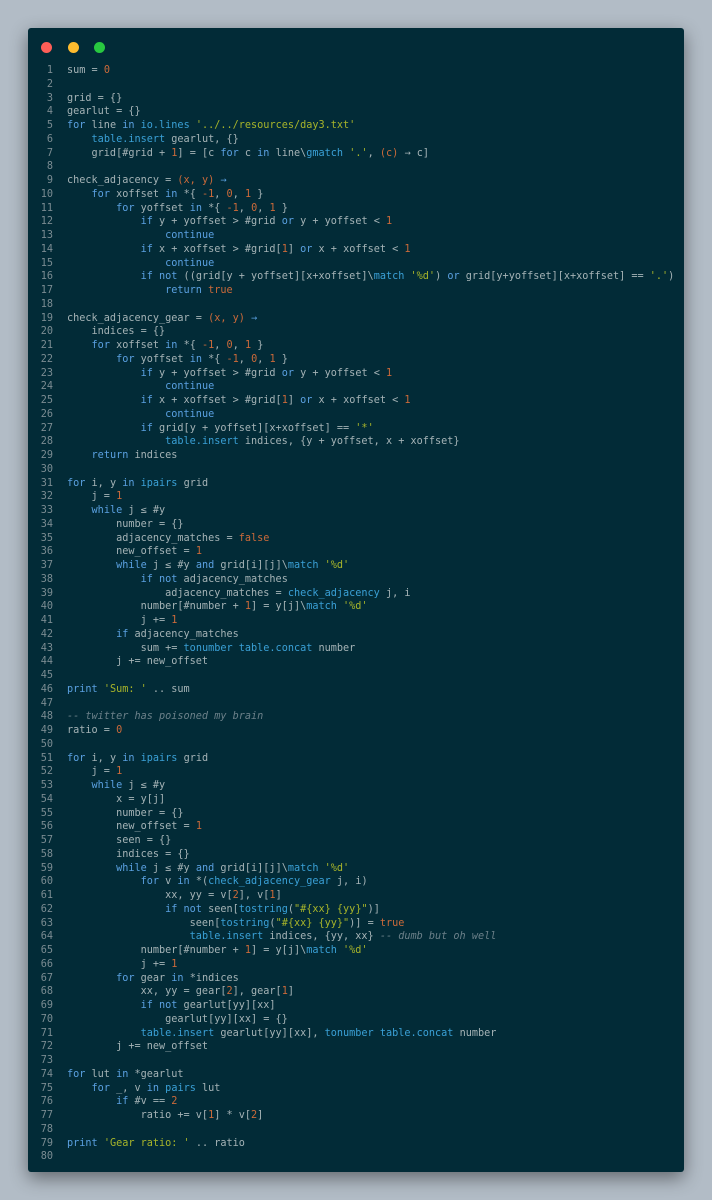 The width and height of the screenshot is (712, 1200). Describe the element at coordinates (356, 717) in the screenshot. I see `code-line: 48 -- twitter has poisoned my brain` at that location.